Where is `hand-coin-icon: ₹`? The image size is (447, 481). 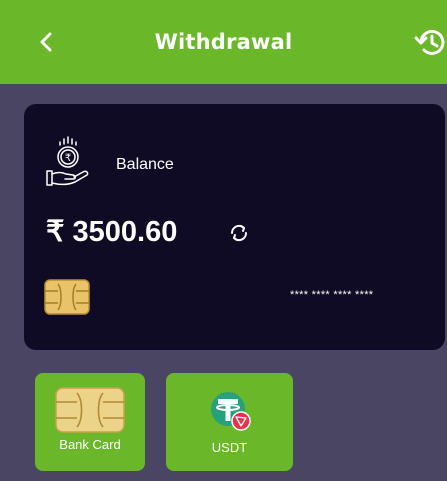 hand-coin-icon: ₹ is located at coordinates (67, 161).